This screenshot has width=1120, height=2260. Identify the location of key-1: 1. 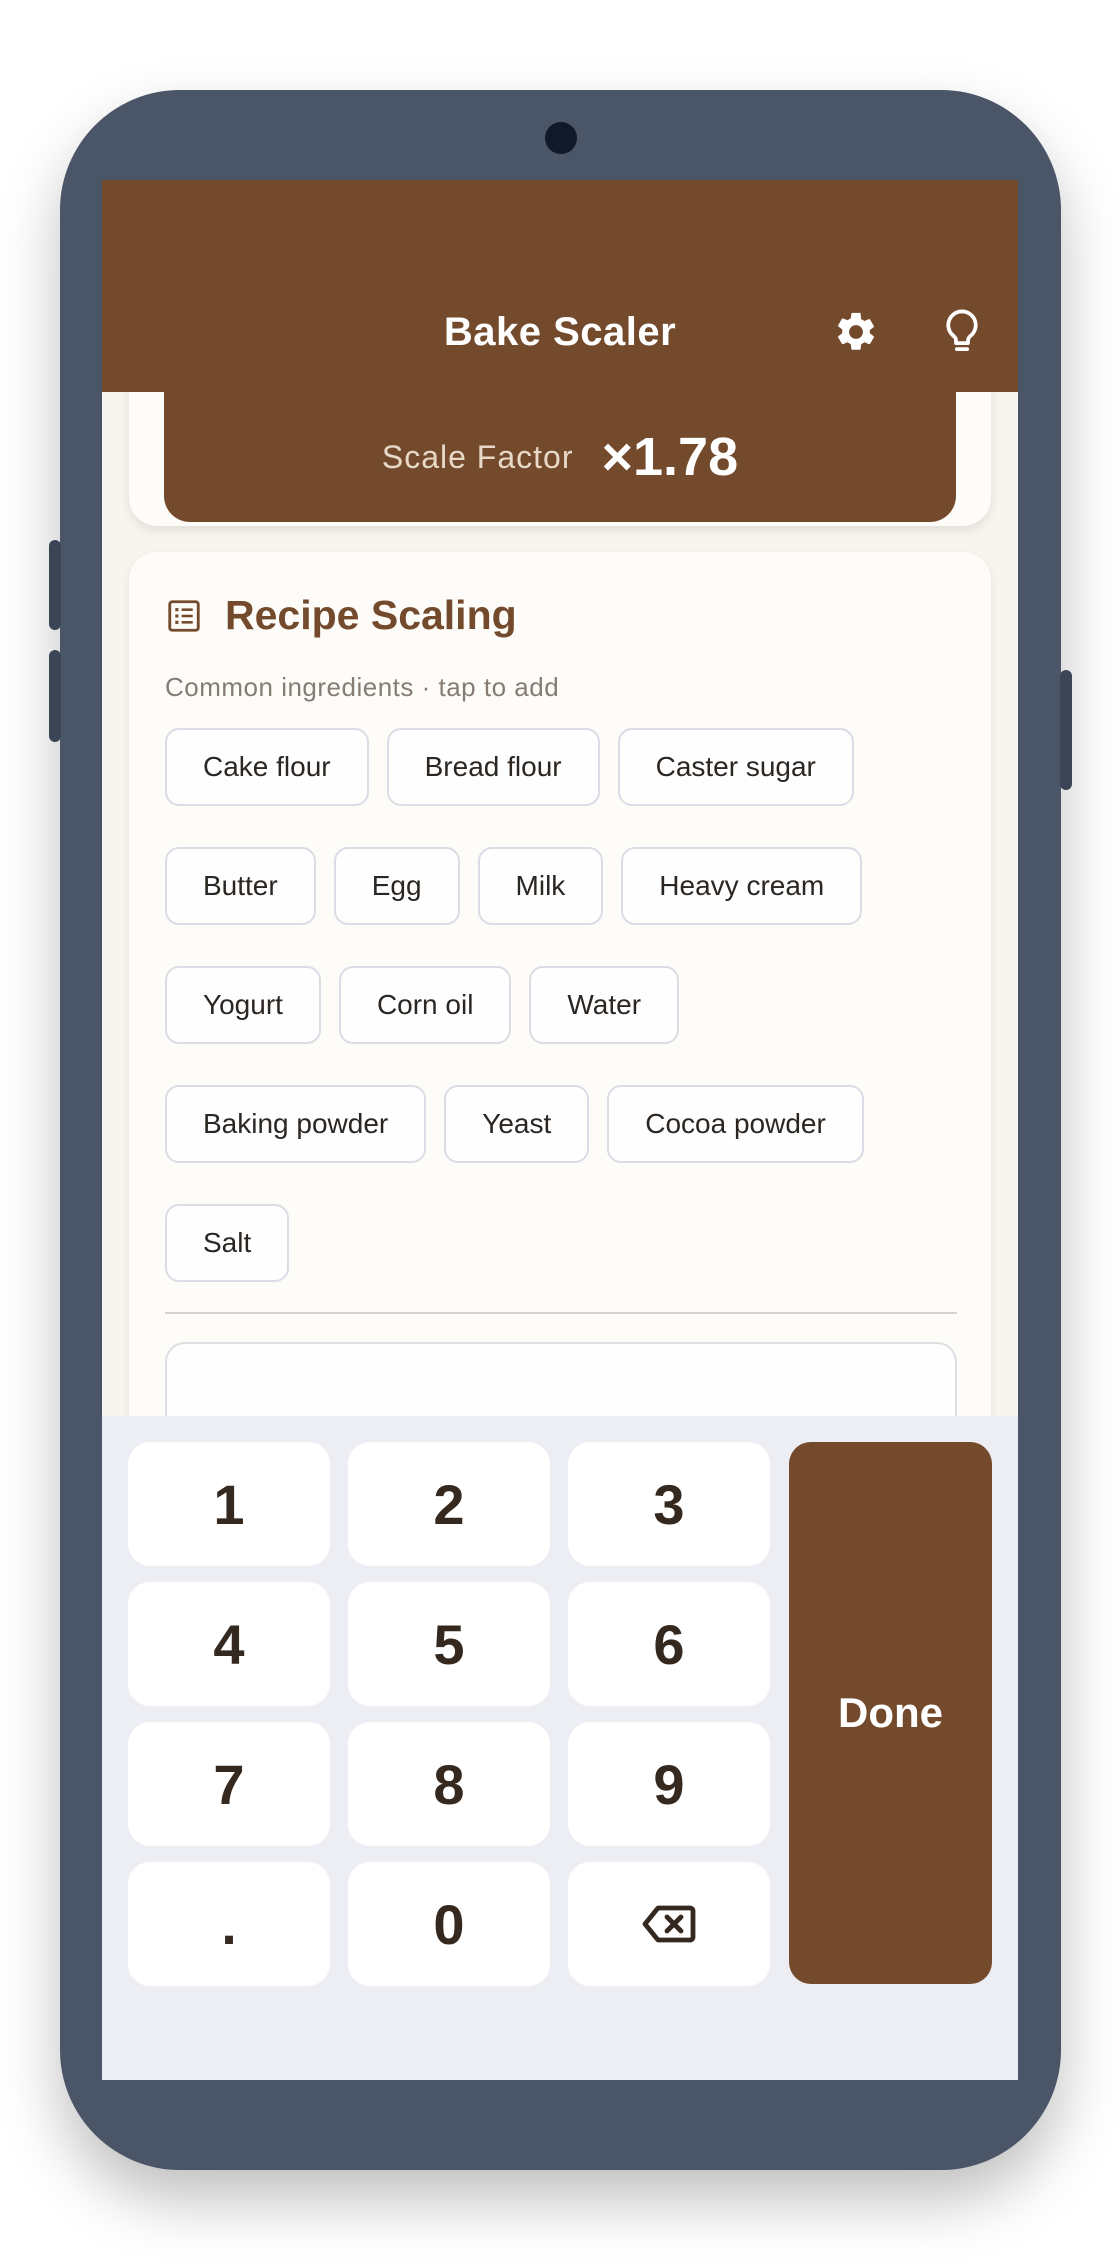
(229, 1504).